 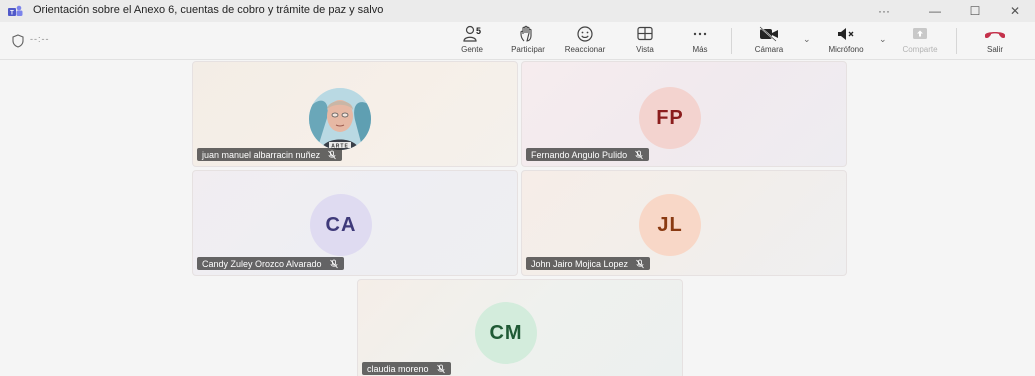 I want to click on avatar: FP, so click(x=670, y=118).